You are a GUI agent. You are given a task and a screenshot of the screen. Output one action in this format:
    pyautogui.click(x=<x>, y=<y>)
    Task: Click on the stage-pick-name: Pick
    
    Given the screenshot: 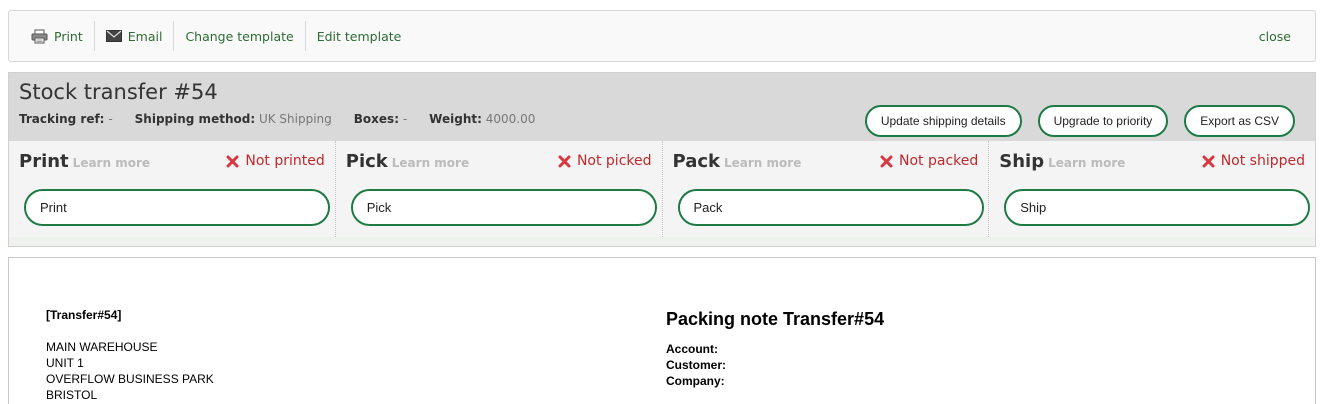 What is the action you would take?
    pyautogui.click(x=366, y=161)
    